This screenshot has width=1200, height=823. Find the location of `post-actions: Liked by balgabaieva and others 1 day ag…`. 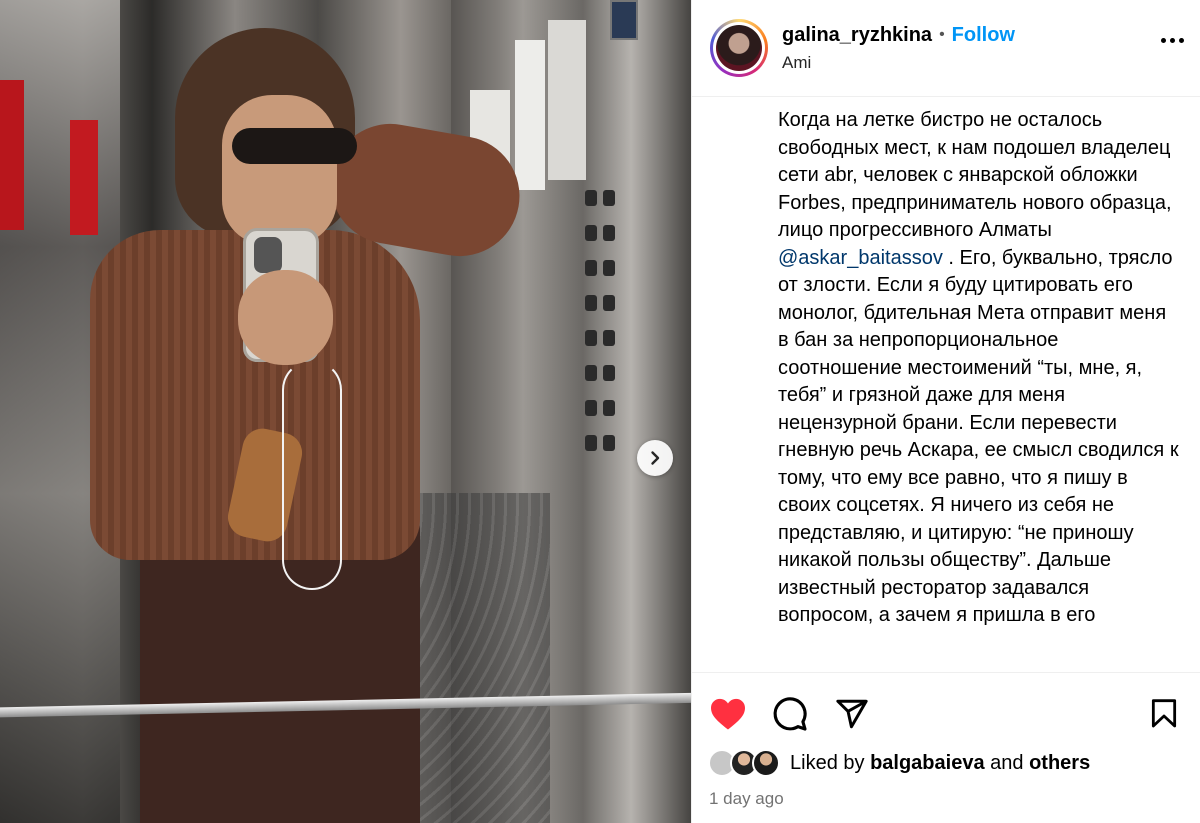

post-actions: Liked by balgabaieva and others 1 day ag… is located at coordinates (946, 747).